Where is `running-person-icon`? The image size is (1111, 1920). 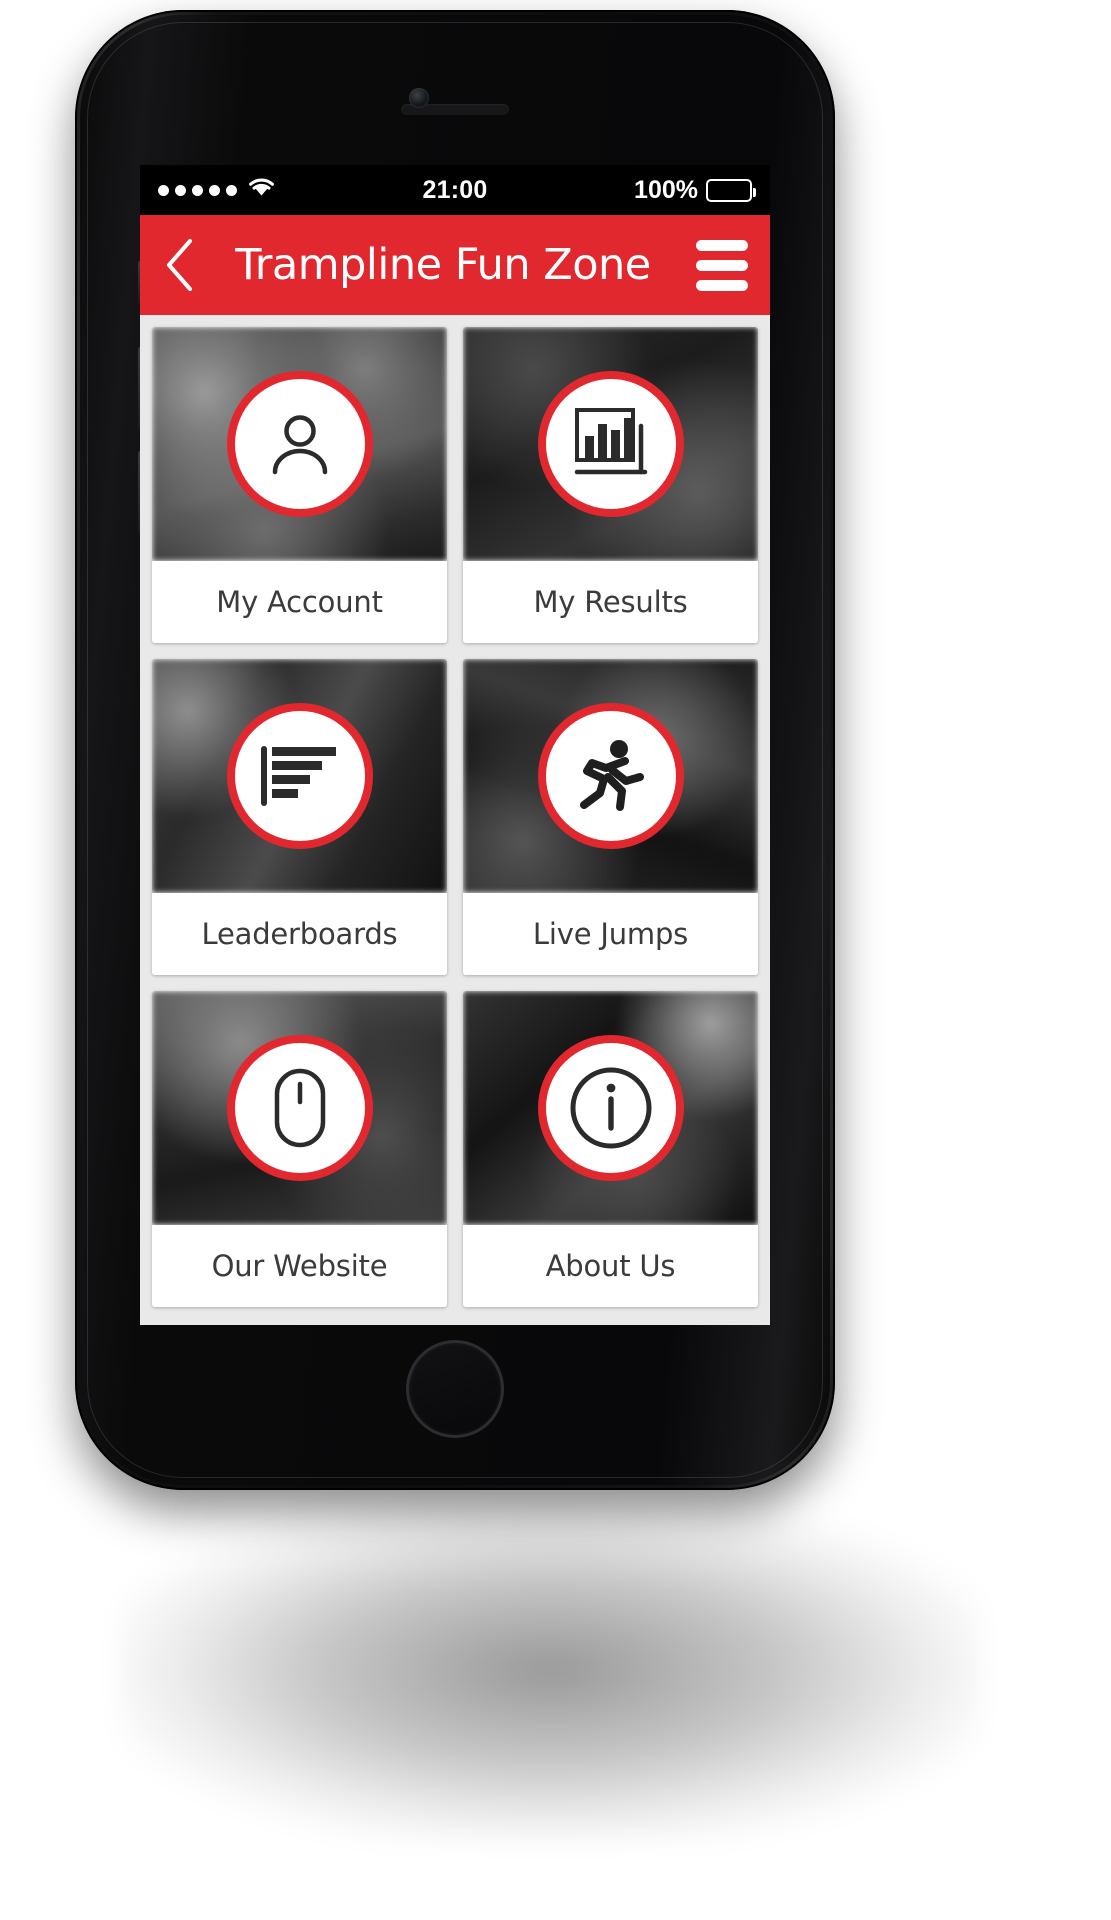
running-person-icon is located at coordinates (610, 776).